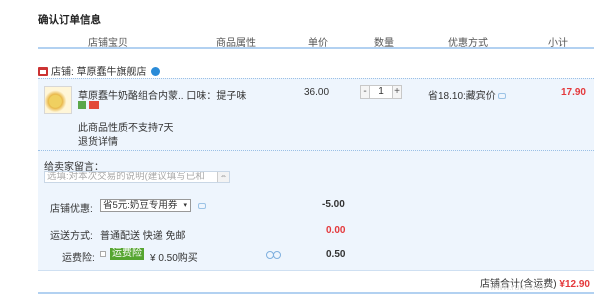 This screenshot has width=600, height=297. I want to click on shipping-amount: 0.00, so click(336, 230).